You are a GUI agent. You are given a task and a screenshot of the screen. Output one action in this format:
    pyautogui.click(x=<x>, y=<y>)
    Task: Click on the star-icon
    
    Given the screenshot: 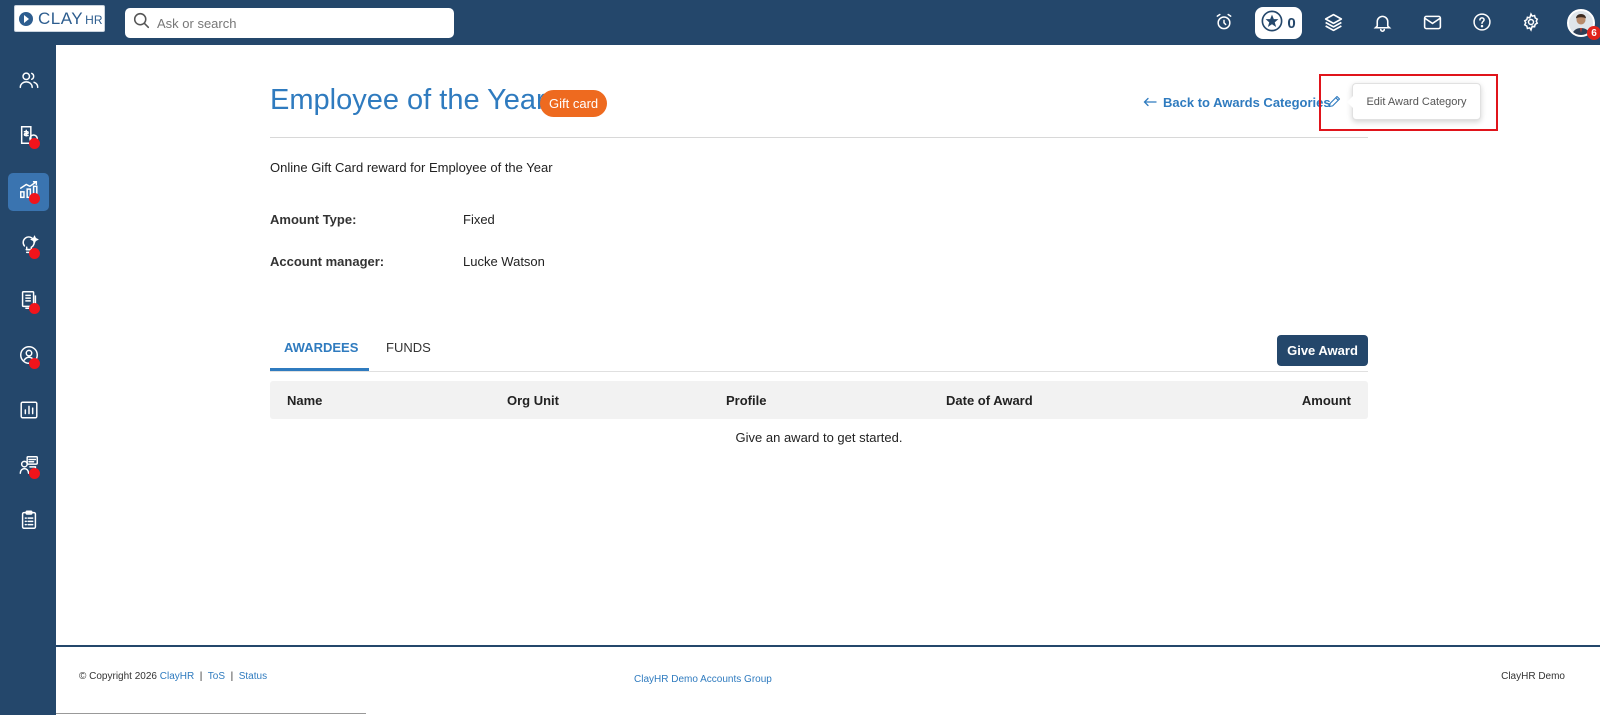 What is the action you would take?
    pyautogui.click(x=1272, y=23)
    